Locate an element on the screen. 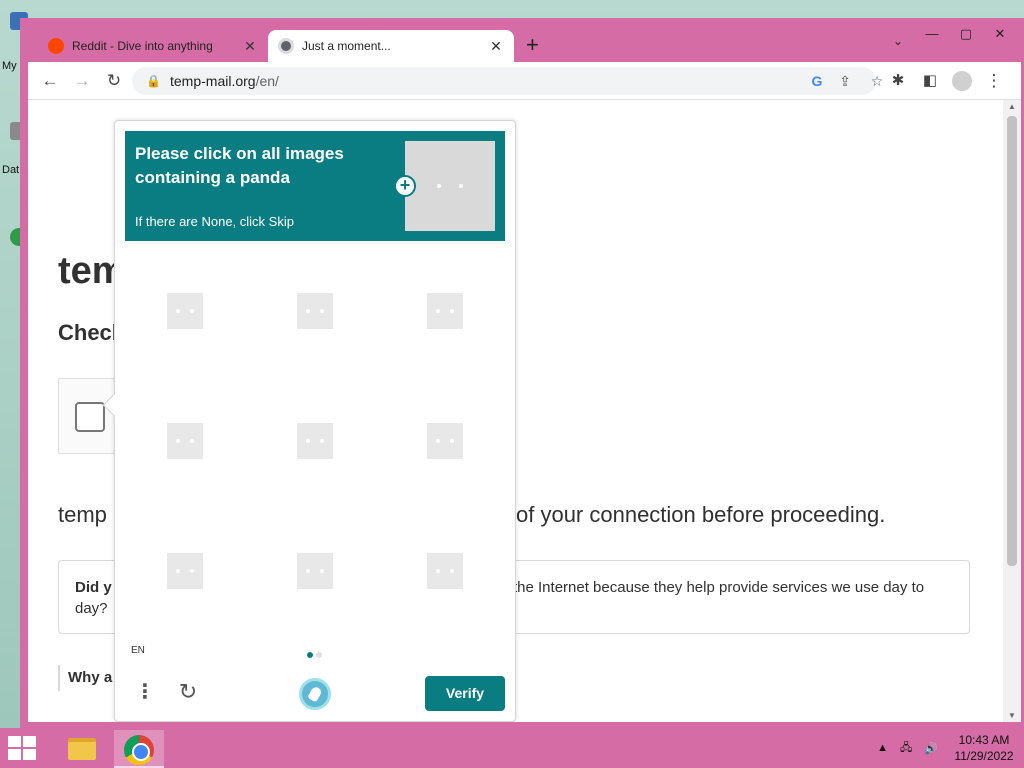  chrome-taskbar-button is located at coordinates (139, 749).